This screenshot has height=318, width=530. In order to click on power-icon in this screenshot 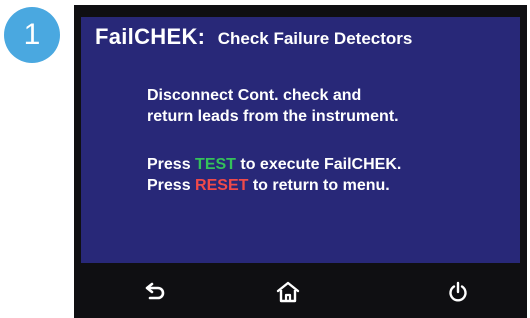, I will do `click(458, 291)`.